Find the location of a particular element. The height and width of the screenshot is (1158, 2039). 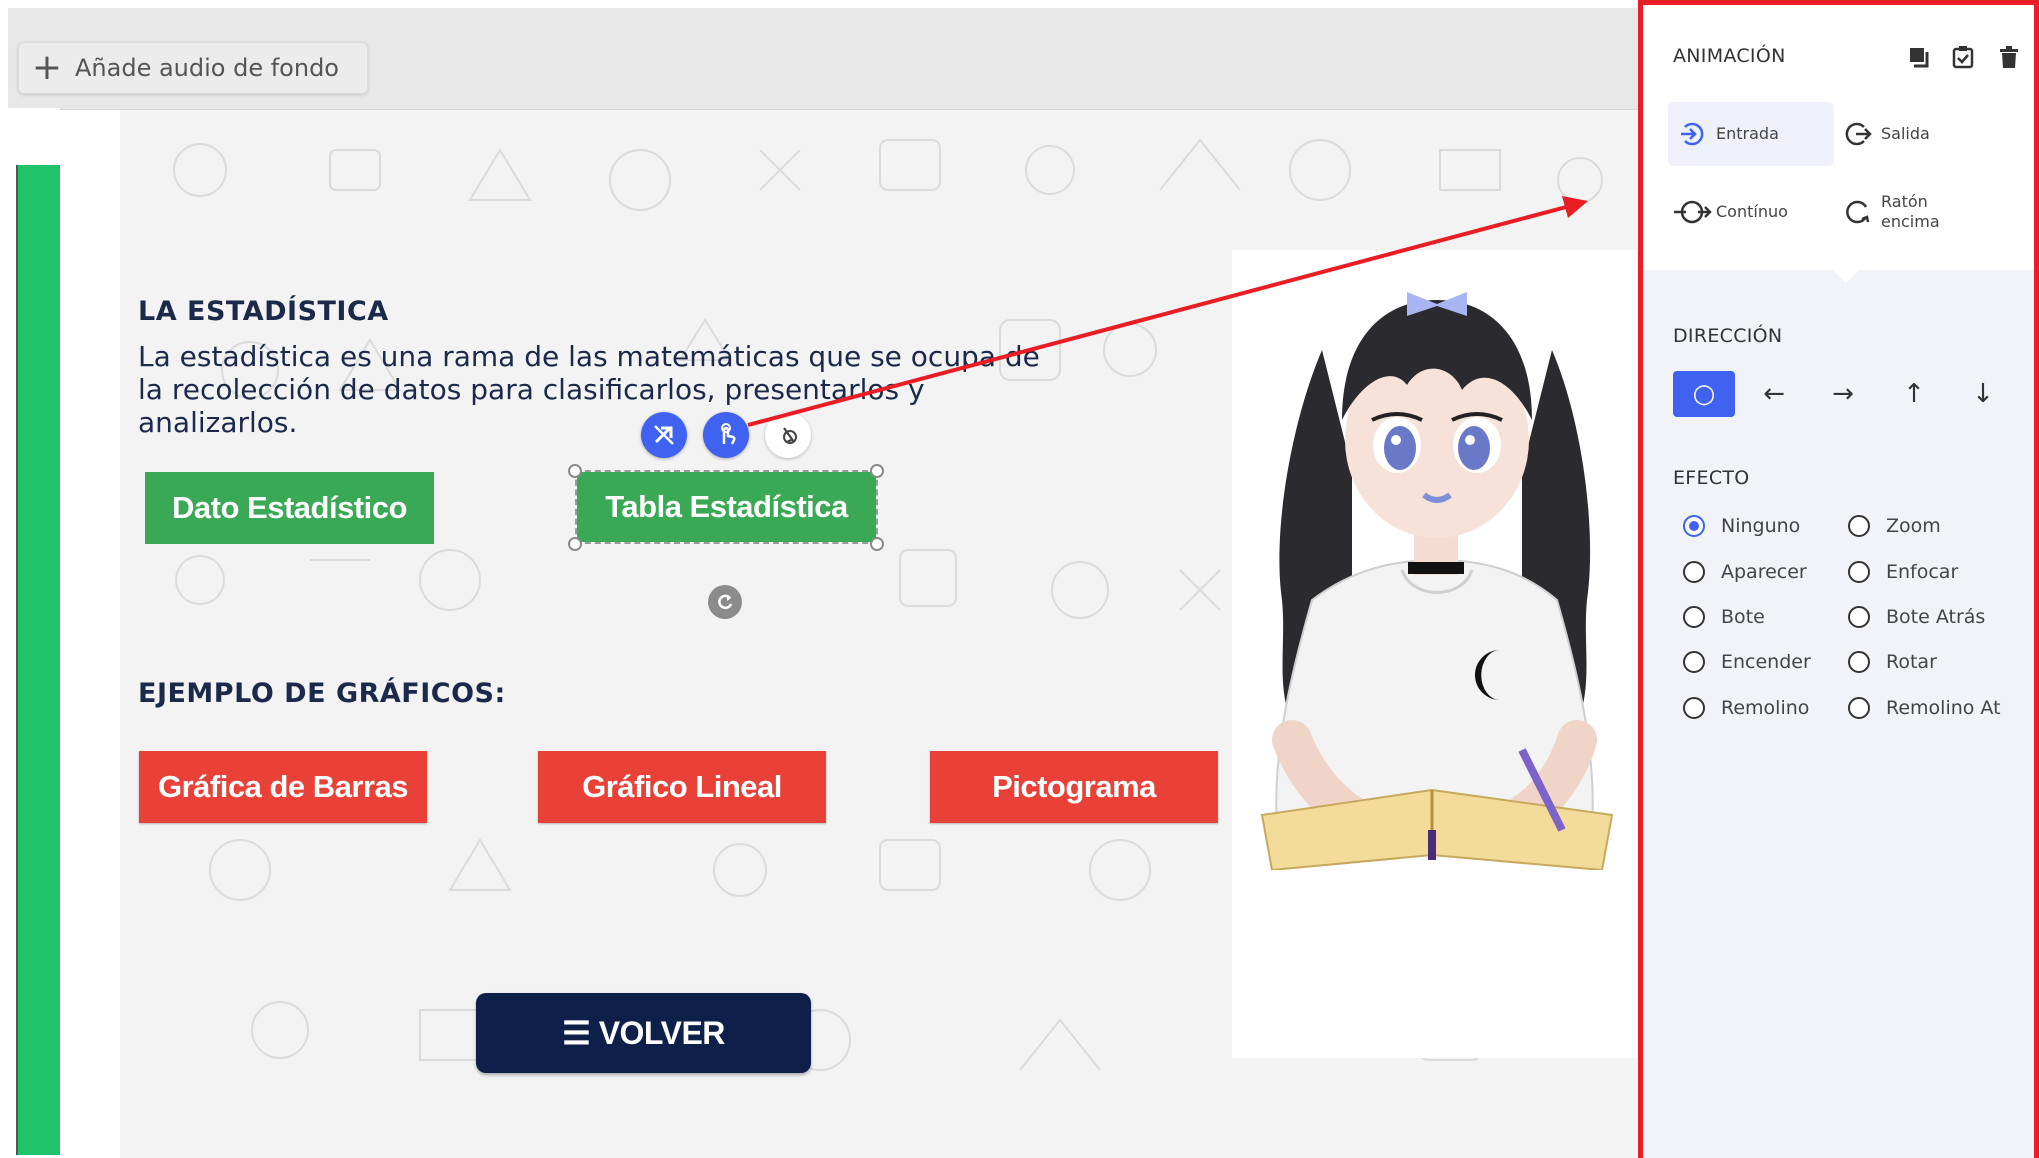

animation-entrada-option: Entrada is located at coordinates (1751, 134).